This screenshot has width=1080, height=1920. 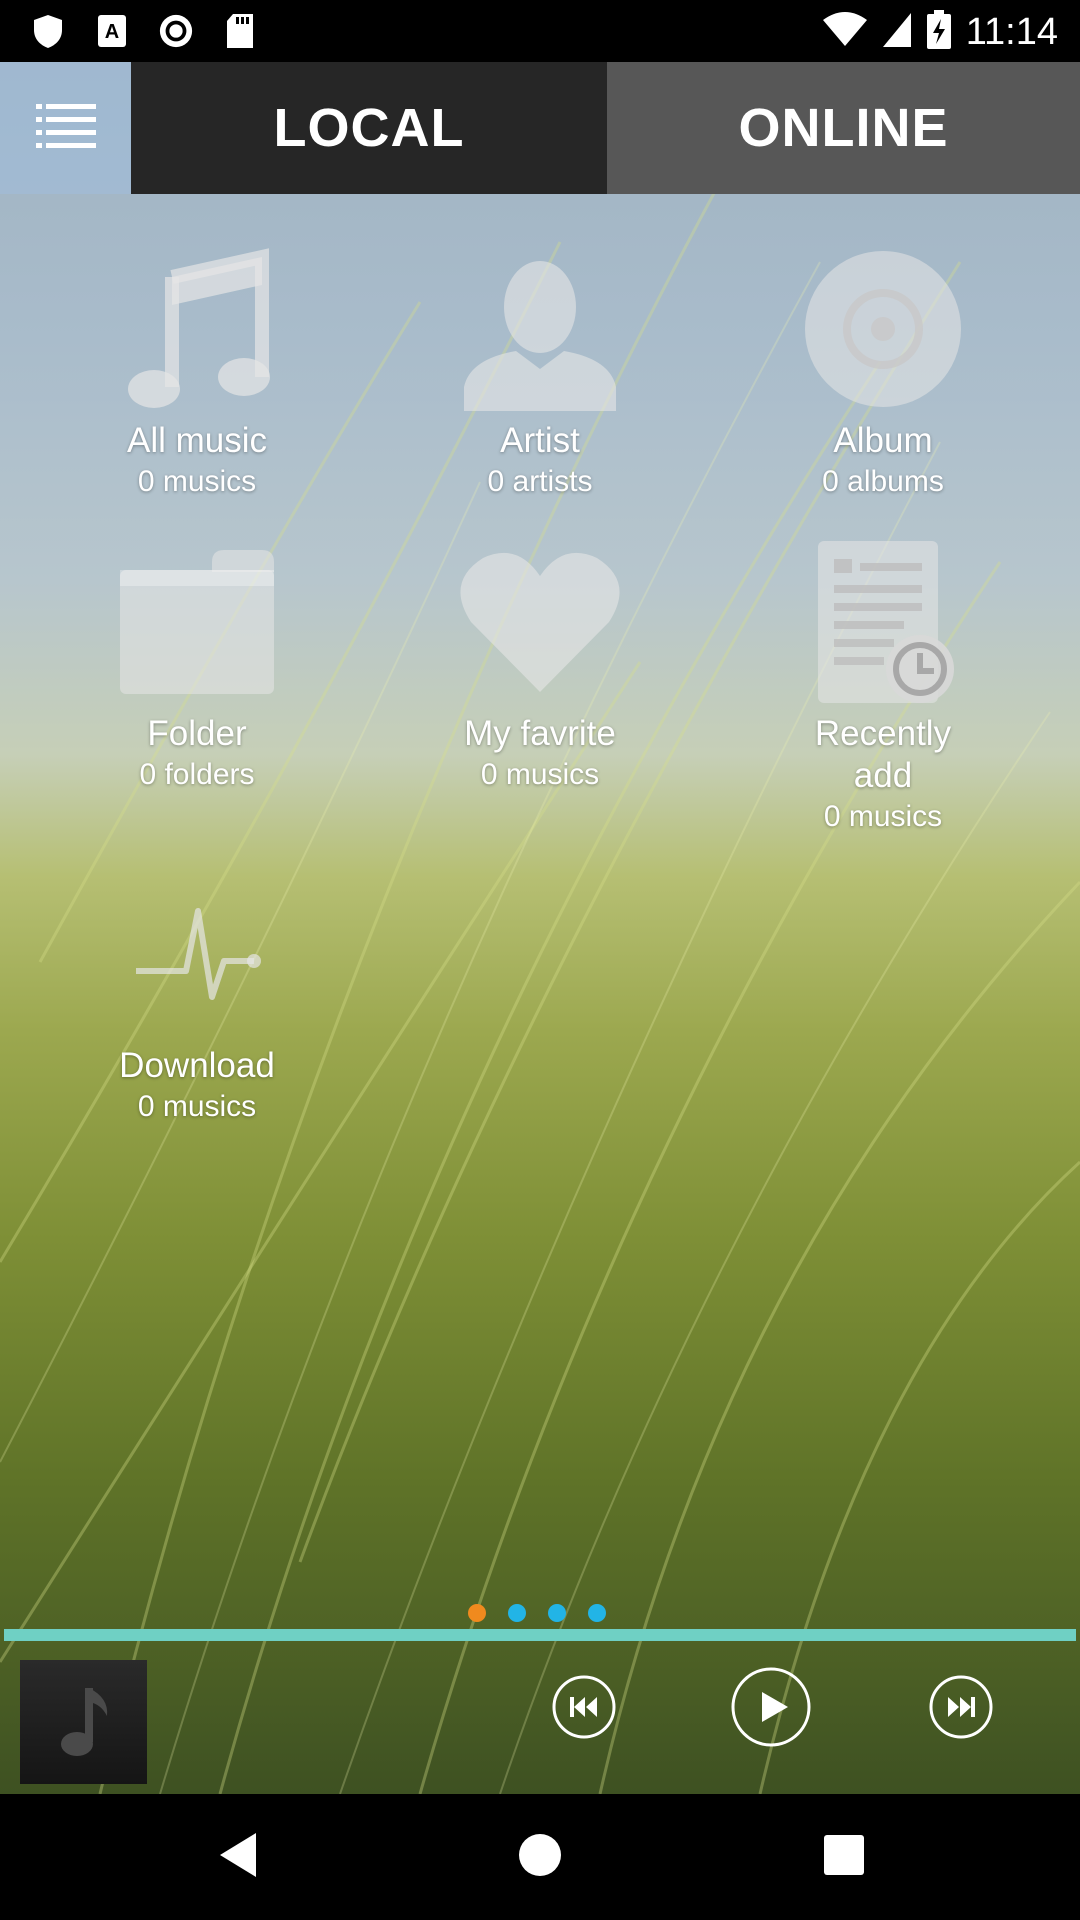 I want to click on next-button, so click(x=961, y=1709).